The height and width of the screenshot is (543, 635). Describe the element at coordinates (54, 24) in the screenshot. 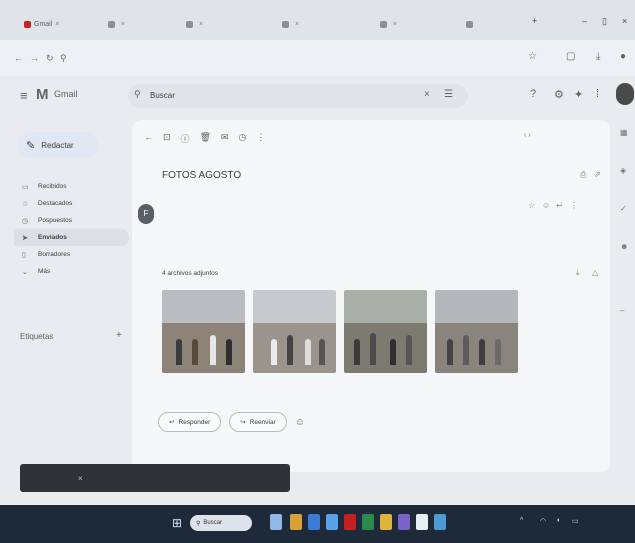

I see `browser-tab: Gmail ×` at that location.